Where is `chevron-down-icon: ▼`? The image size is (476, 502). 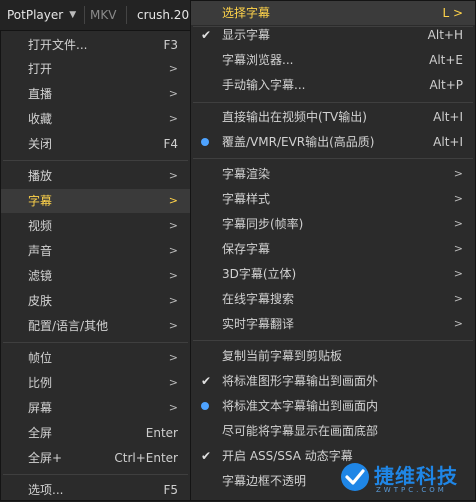
chevron-down-icon: ▼ is located at coordinates (73, 15).